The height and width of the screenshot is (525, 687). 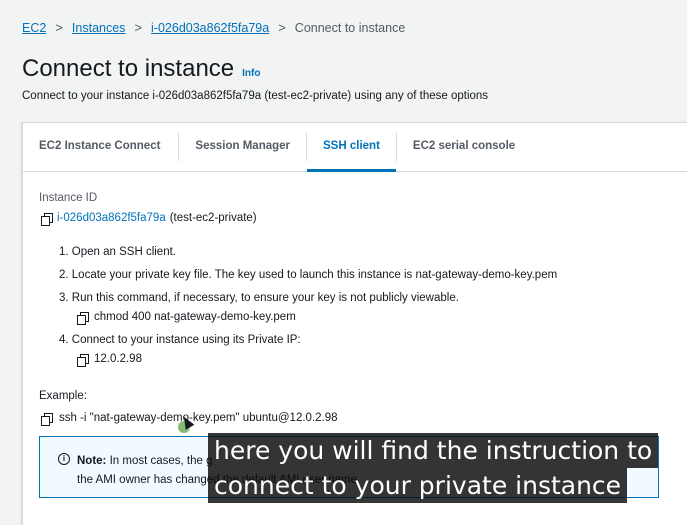 What do you see at coordinates (64, 459) in the screenshot?
I see `info-icon: i` at bounding box center [64, 459].